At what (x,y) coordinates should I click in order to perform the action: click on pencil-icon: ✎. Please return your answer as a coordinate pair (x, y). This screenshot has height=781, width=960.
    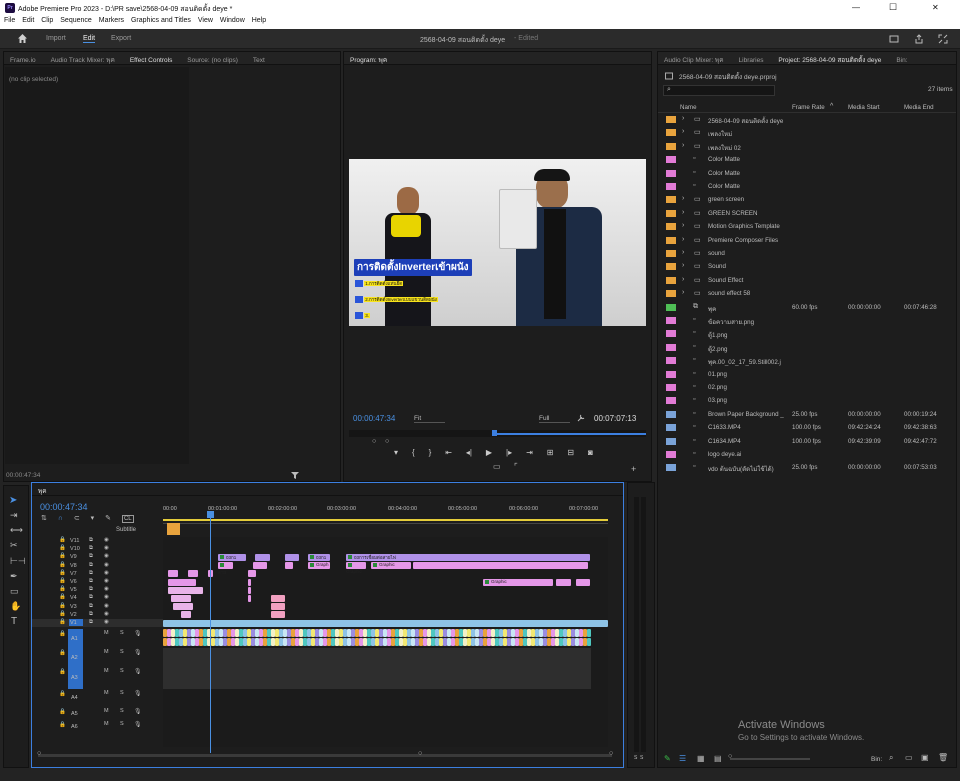
    Looking at the image, I should click on (667, 758).